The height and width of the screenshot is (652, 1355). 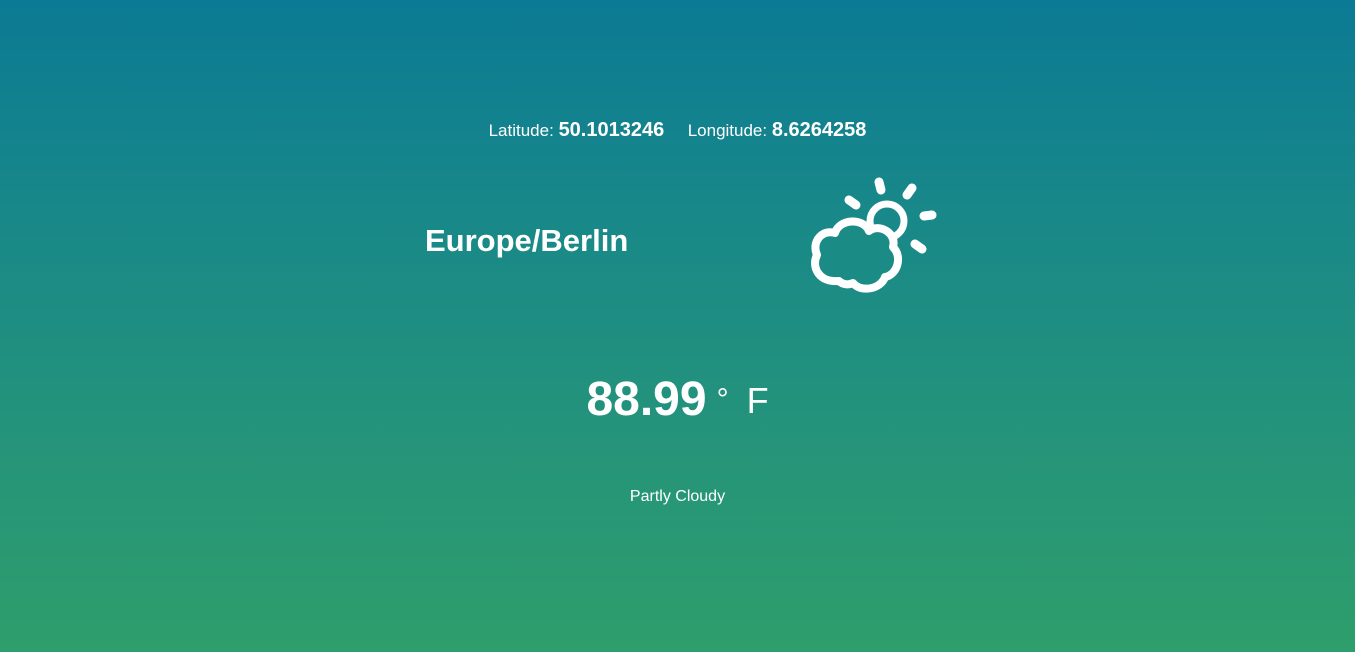 What do you see at coordinates (727, 130) in the screenshot?
I see `longitude-label: Longitude:` at bounding box center [727, 130].